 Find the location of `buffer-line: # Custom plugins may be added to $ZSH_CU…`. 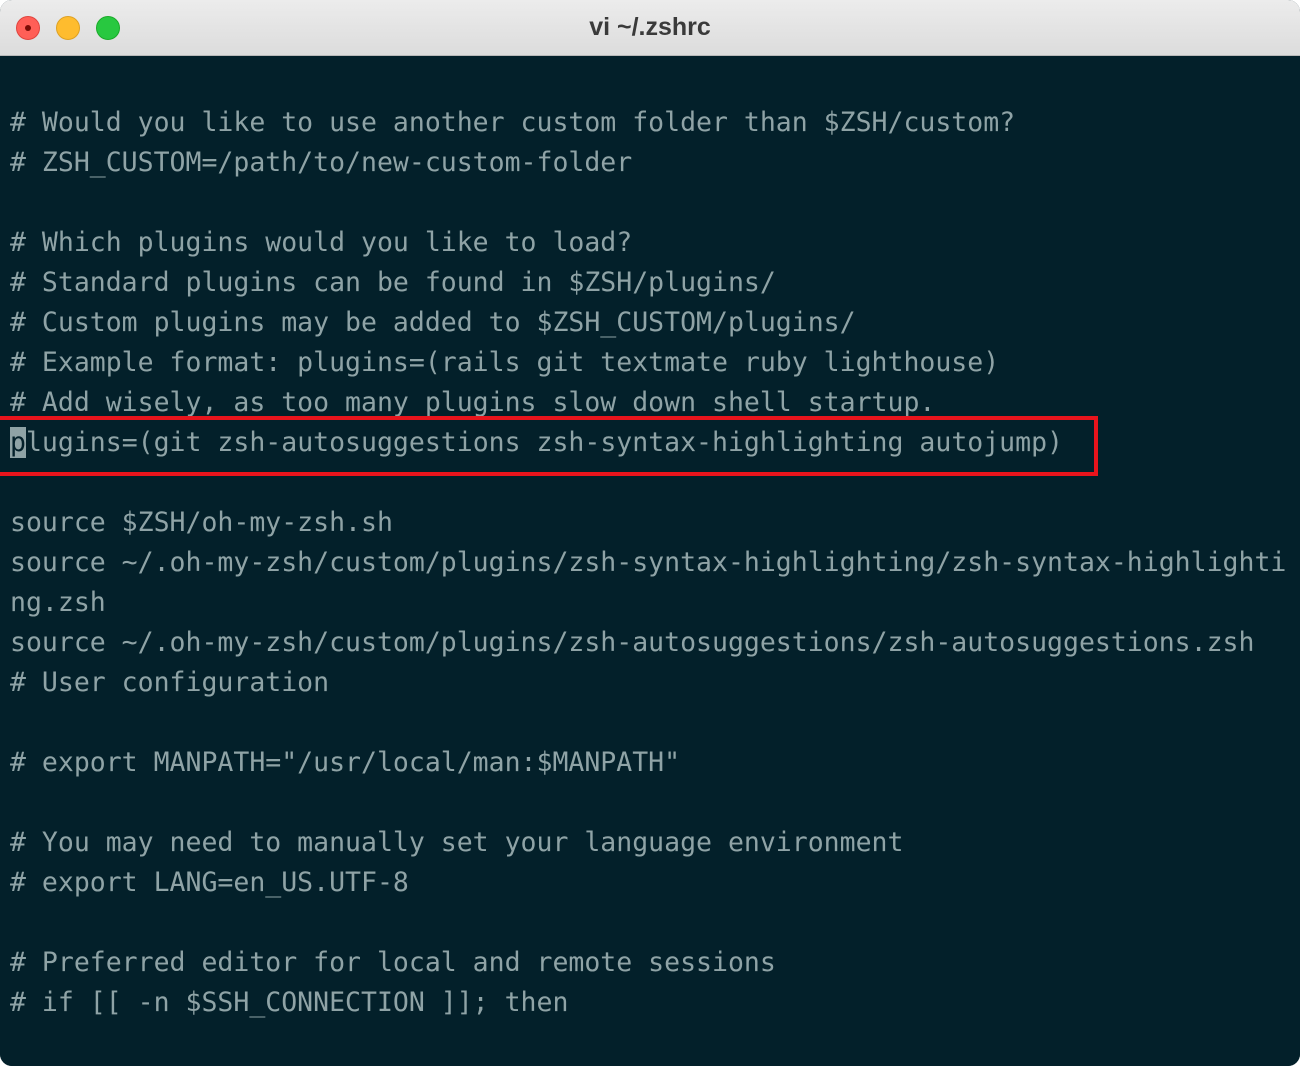

buffer-line: # Custom plugins may be added to $ZSH_CU… is located at coordinates (433, 322).